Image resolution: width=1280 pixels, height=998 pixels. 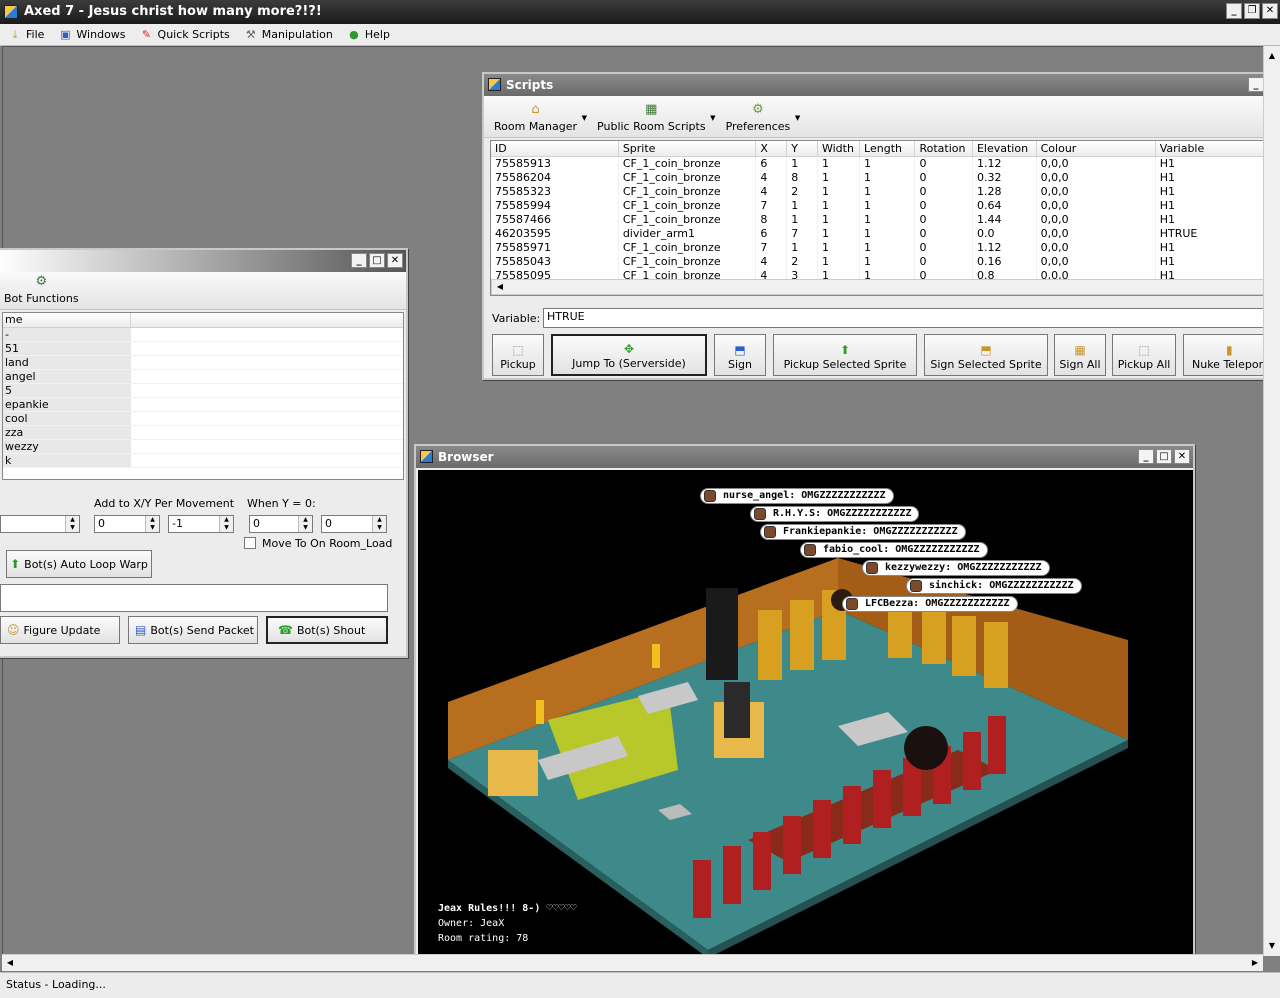 I want to click on table-row: 75585971 CF_1_coin_bronze 7 1 1 1 0 1.12 0,0,0 H1, so click(x=885, y=247).